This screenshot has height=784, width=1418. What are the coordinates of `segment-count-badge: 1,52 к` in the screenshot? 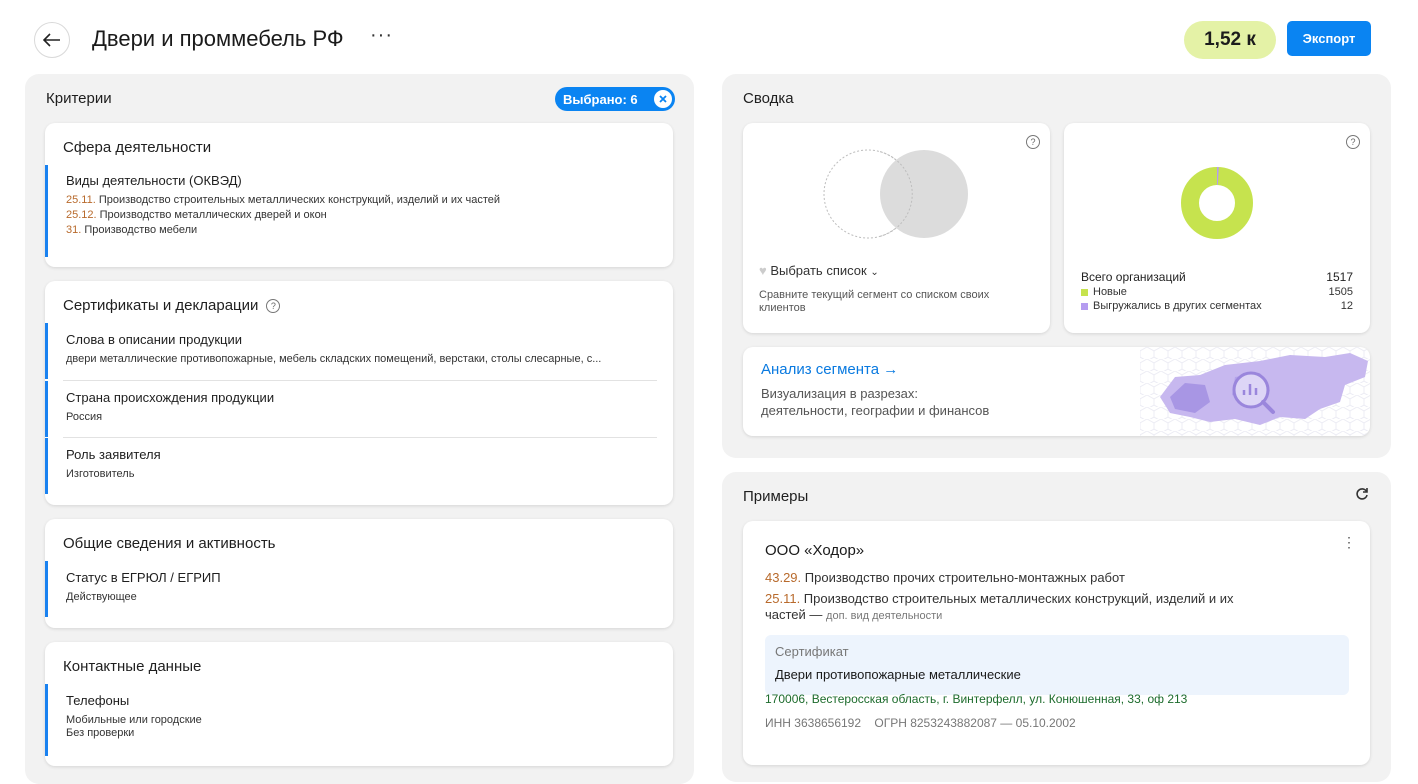 It's located at (1230, 40).